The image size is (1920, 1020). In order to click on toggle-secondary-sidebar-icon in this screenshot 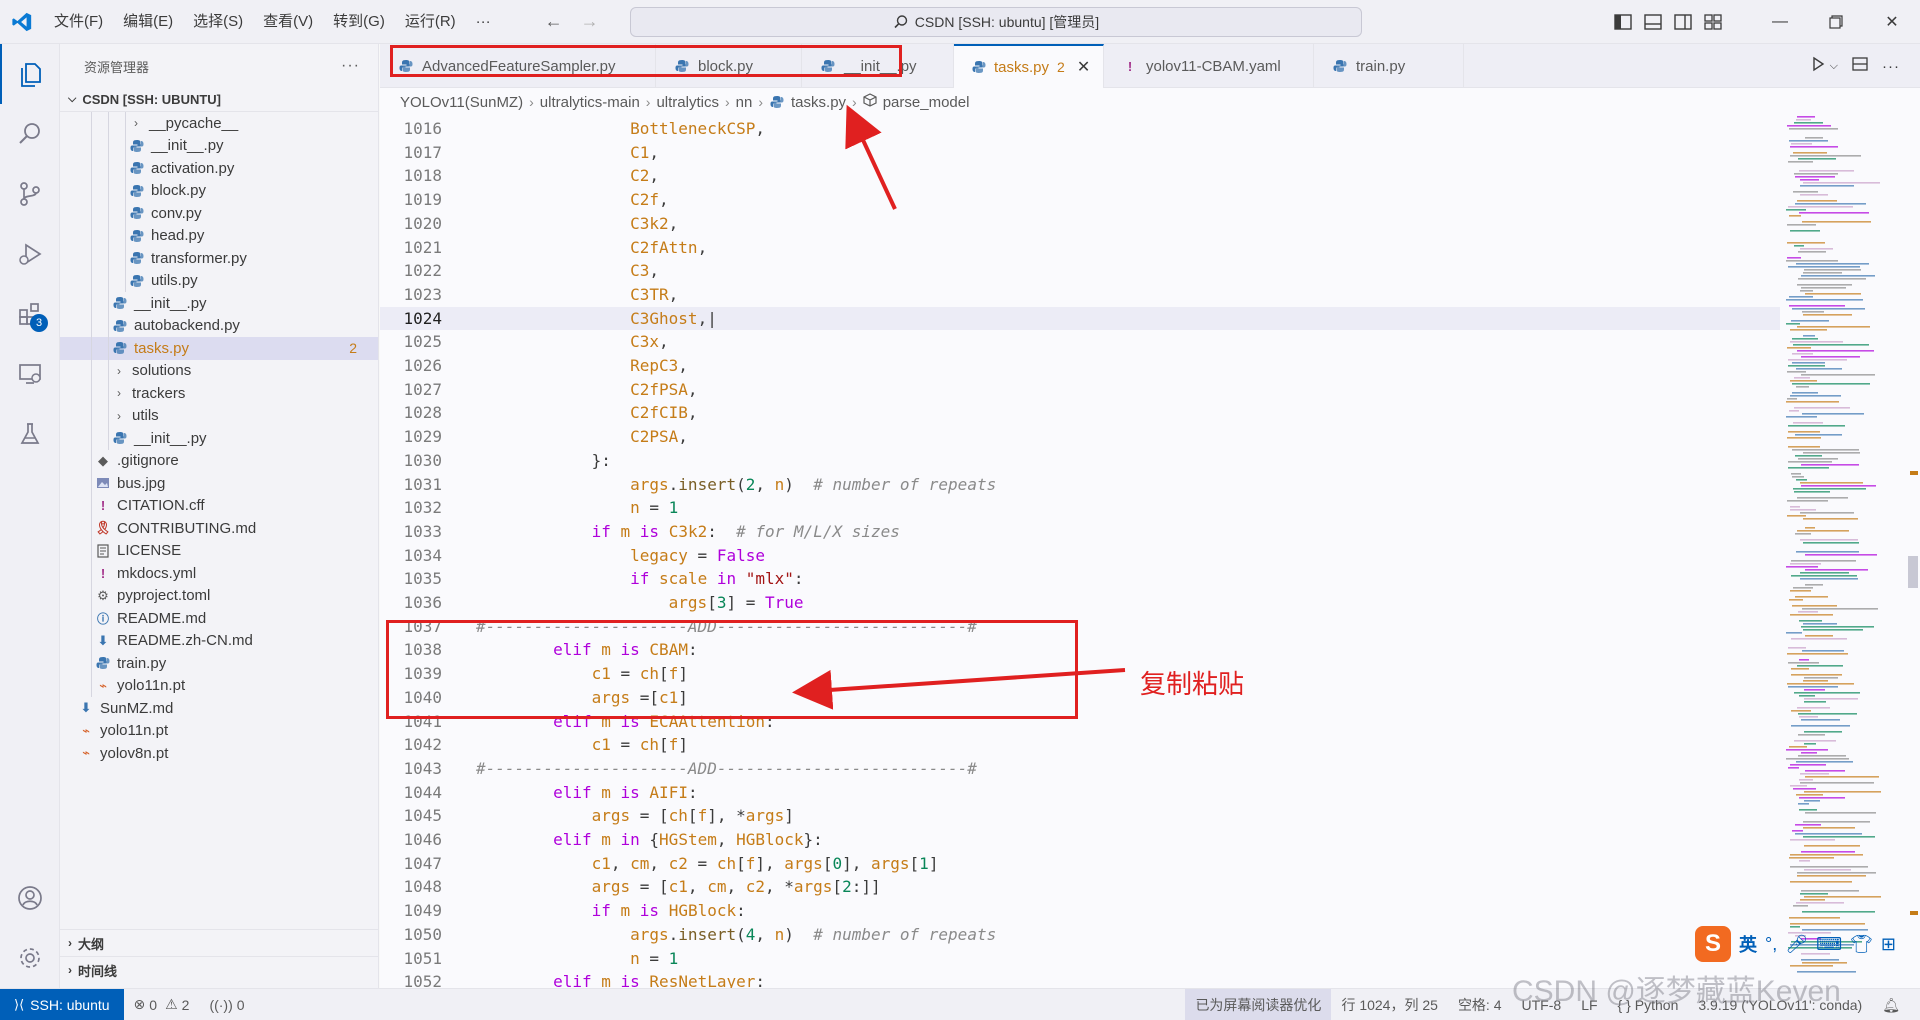, I will do `click(1683, 22)`.